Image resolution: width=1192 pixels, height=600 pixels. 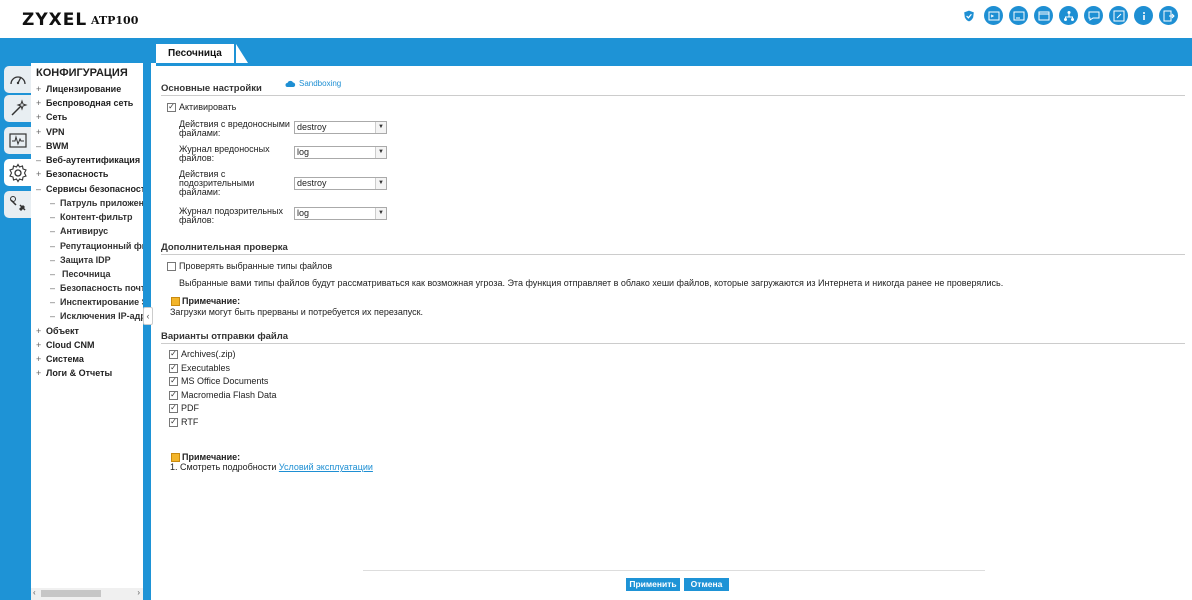 I want to click on nav-item-logs: + Логи & Отчеты, so click(x=74, y=373).